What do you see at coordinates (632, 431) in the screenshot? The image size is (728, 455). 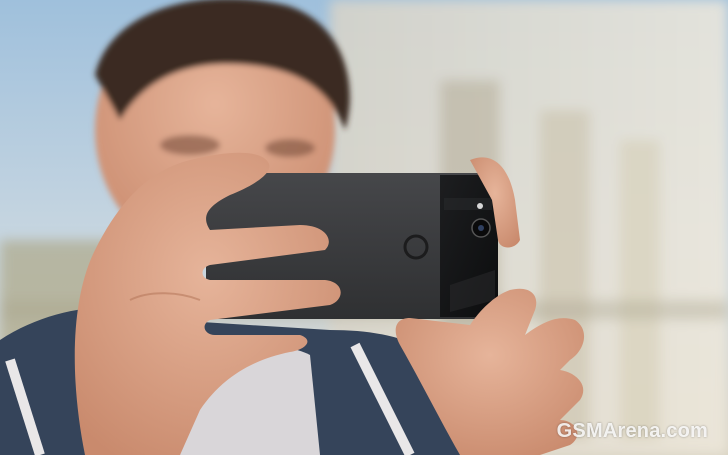 I see `watermark-text: GSMArena.com` at bounding box center [632, 431].